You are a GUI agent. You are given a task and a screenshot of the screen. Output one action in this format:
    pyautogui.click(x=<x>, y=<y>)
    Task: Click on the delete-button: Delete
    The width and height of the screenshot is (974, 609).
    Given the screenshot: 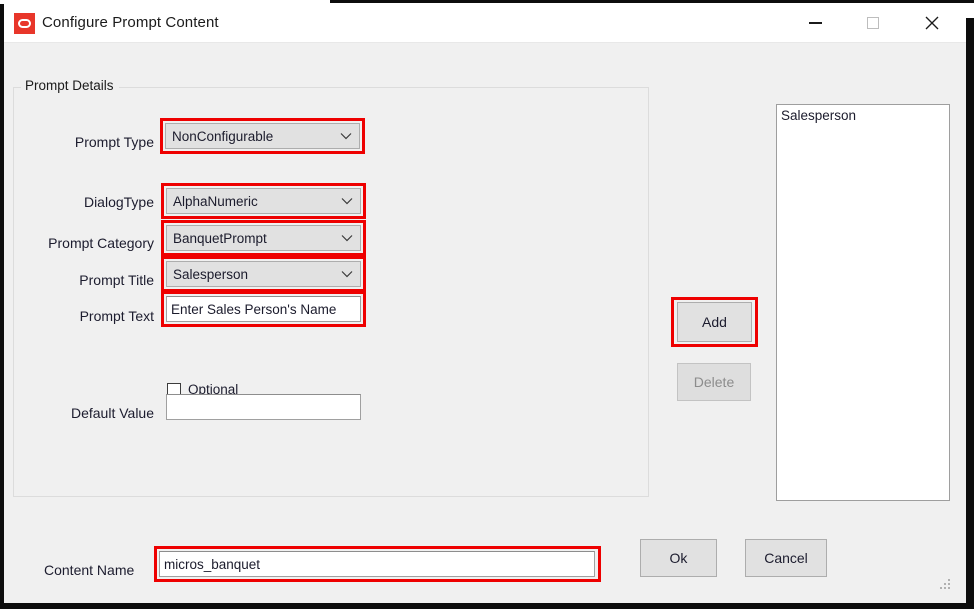 What is the action you would take?
    pyautogui.click(x=714, y=382)
    